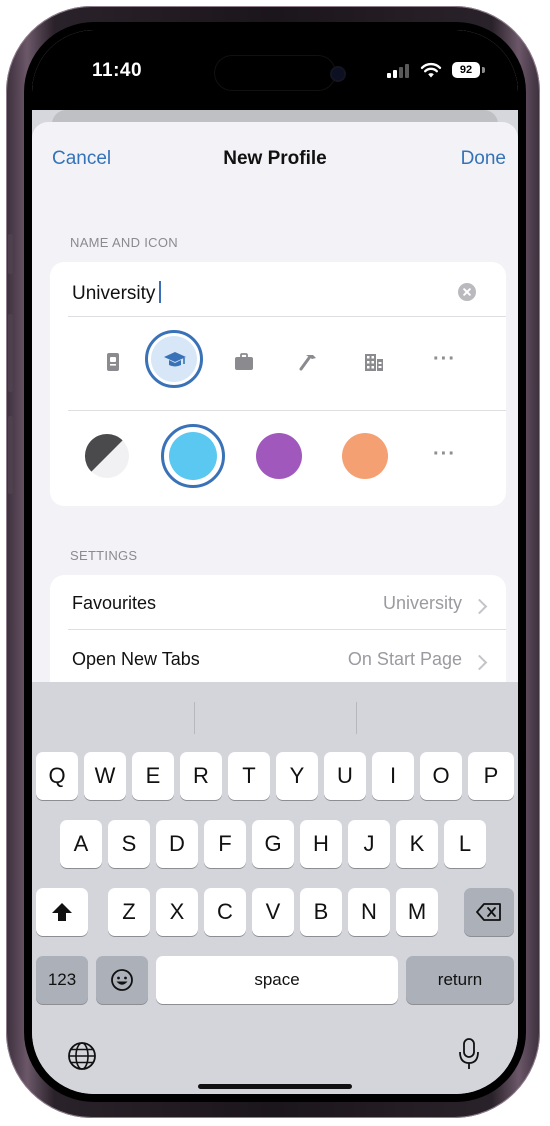 Image resolution: width=550 pixels, height=1126 pixels. I want to click on badge-icon, so click(113, 362).